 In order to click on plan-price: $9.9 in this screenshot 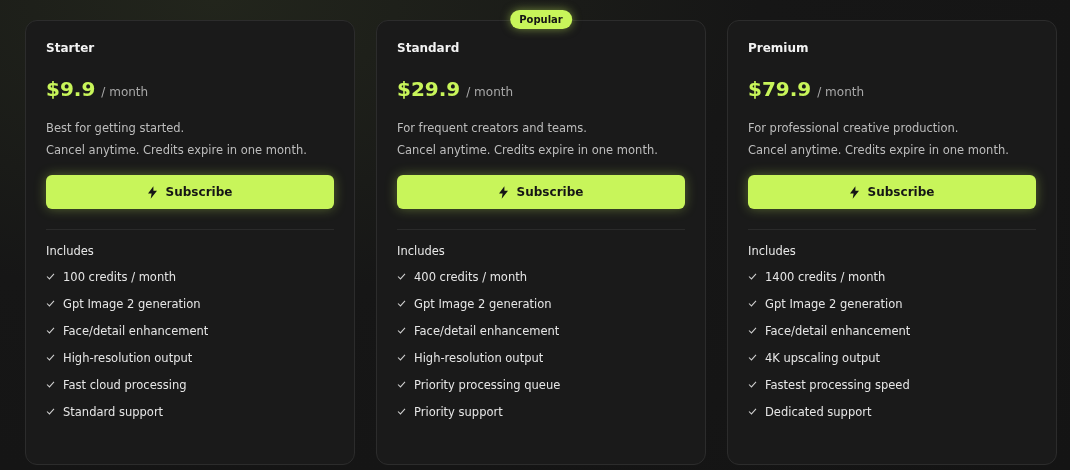, I will do `click(71, 89)`.